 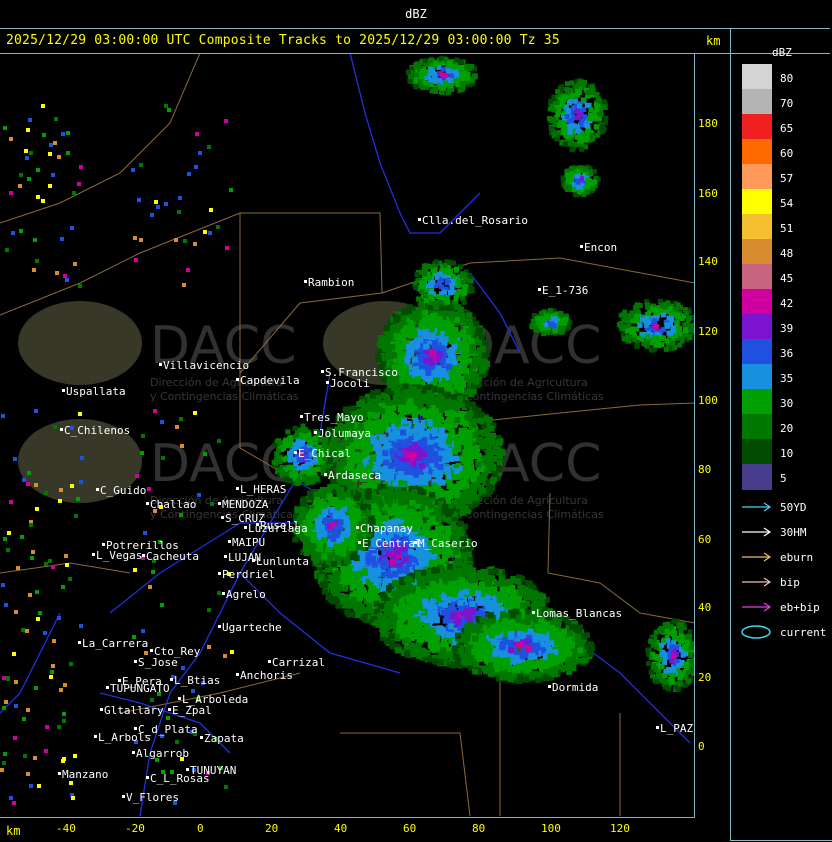 What do you see at coordinates (66, 828) in the screenshot?
I see `x-tick-label: -40` at bounding box center [66, 828].